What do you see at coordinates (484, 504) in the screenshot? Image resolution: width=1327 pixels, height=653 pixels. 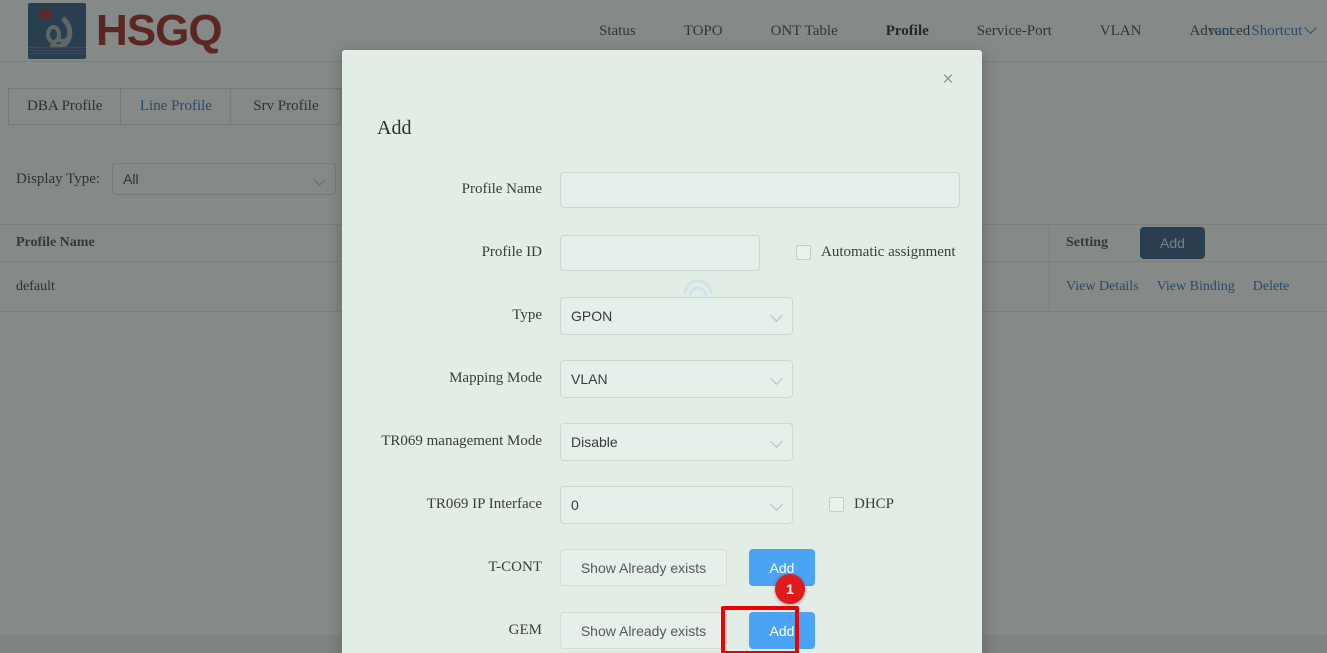 I see `label-tr069-ip-interface: TR069 IP Interface` at bounding box center [484, 504].